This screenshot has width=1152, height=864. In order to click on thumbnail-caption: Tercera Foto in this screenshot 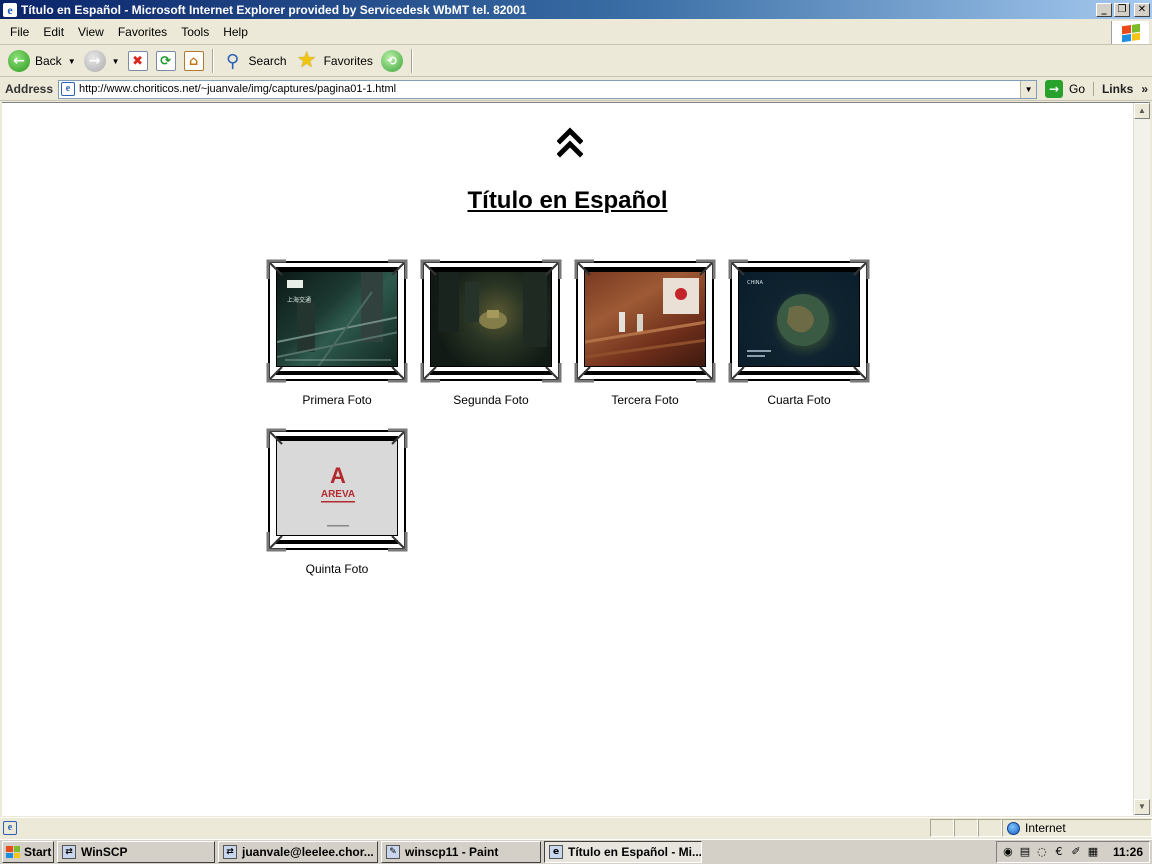, I will do `click(645, 400)`.